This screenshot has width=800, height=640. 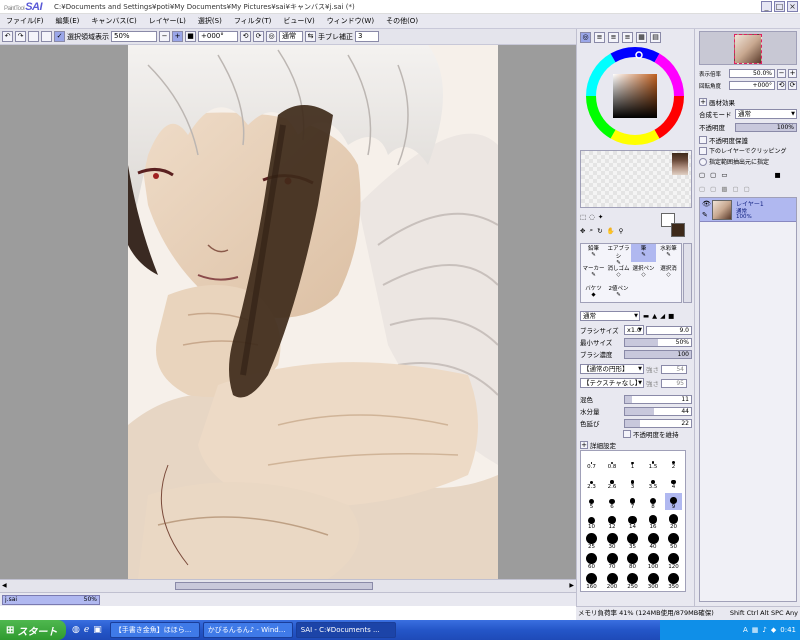 I want to click on quicklaunch-browser-icon: ◍, so click(x=76, y=630).